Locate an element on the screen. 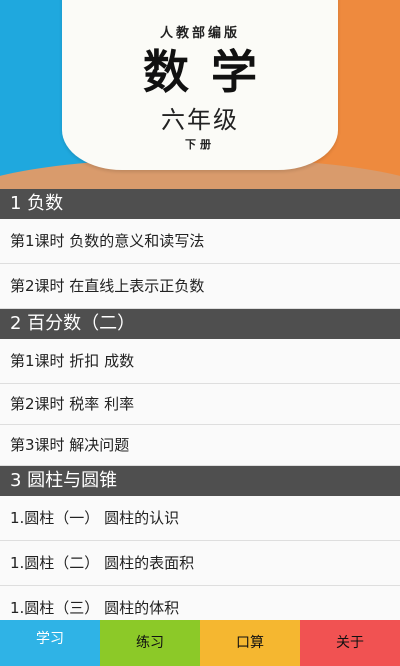 The image size is (400, 666). lesson-item: 1.圆柱（三） 圆柱的体积 is located at coordinates (200, 603).